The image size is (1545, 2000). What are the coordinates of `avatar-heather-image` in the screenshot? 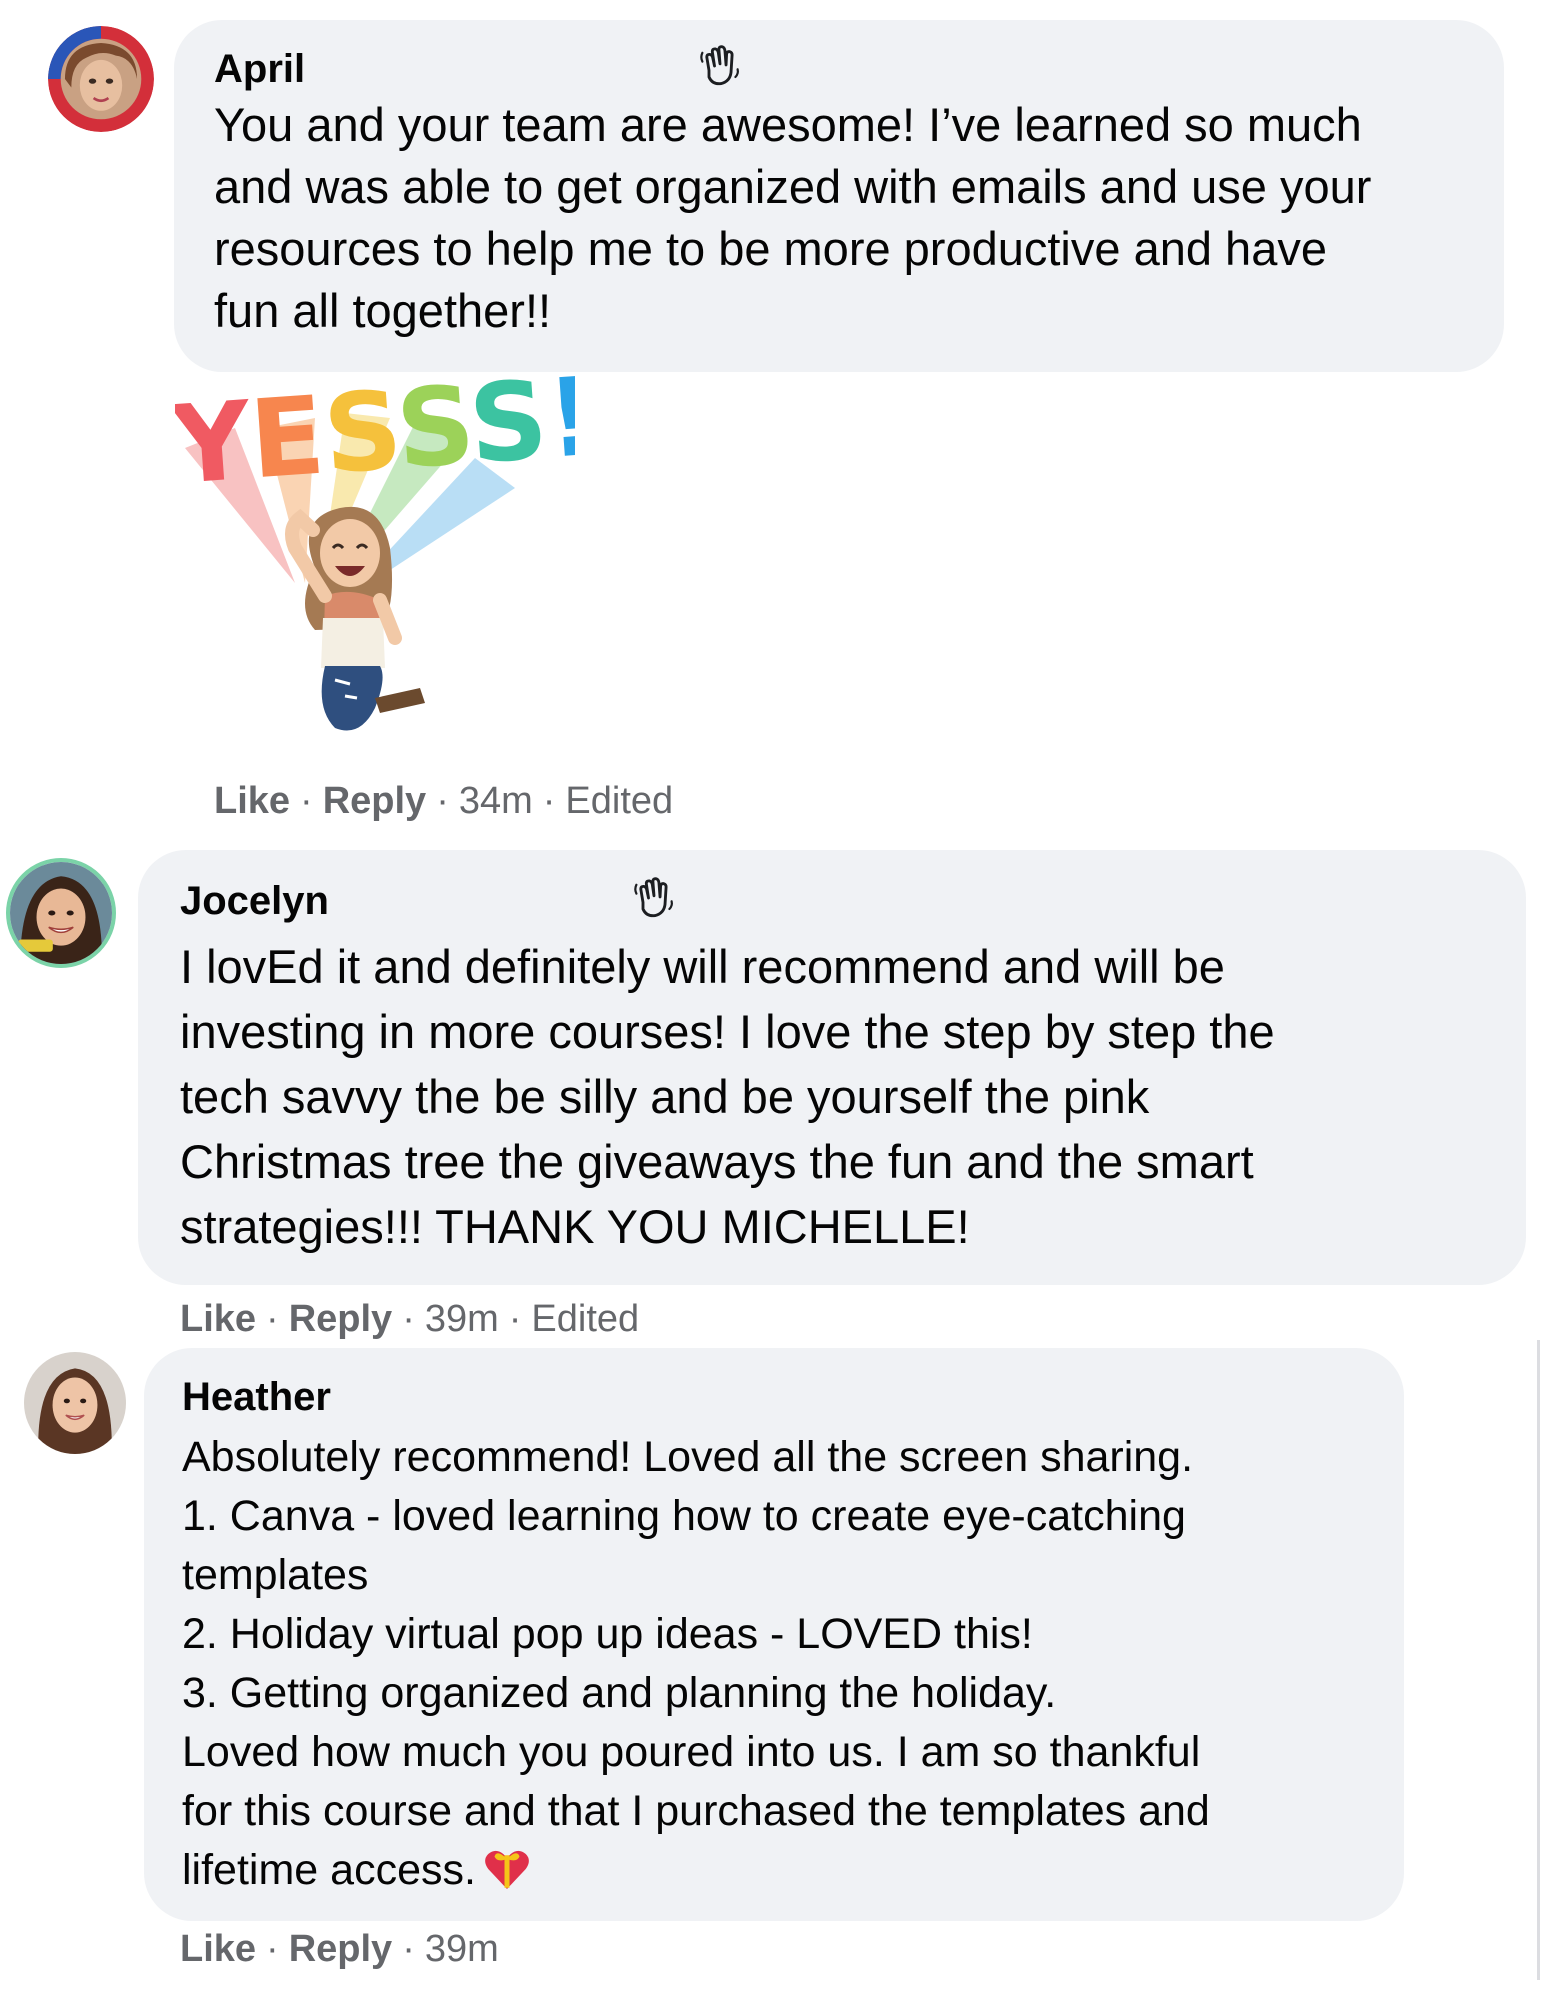 It's located at (75, 1403).